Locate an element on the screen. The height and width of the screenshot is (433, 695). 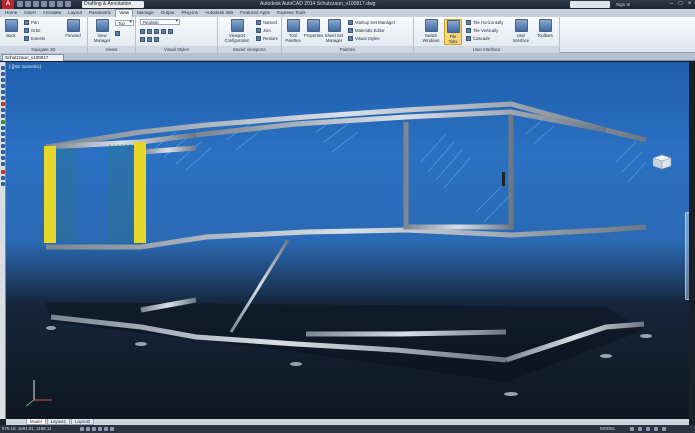
visual-style-dropdown: Realistic is located at coordinates (160, 22).